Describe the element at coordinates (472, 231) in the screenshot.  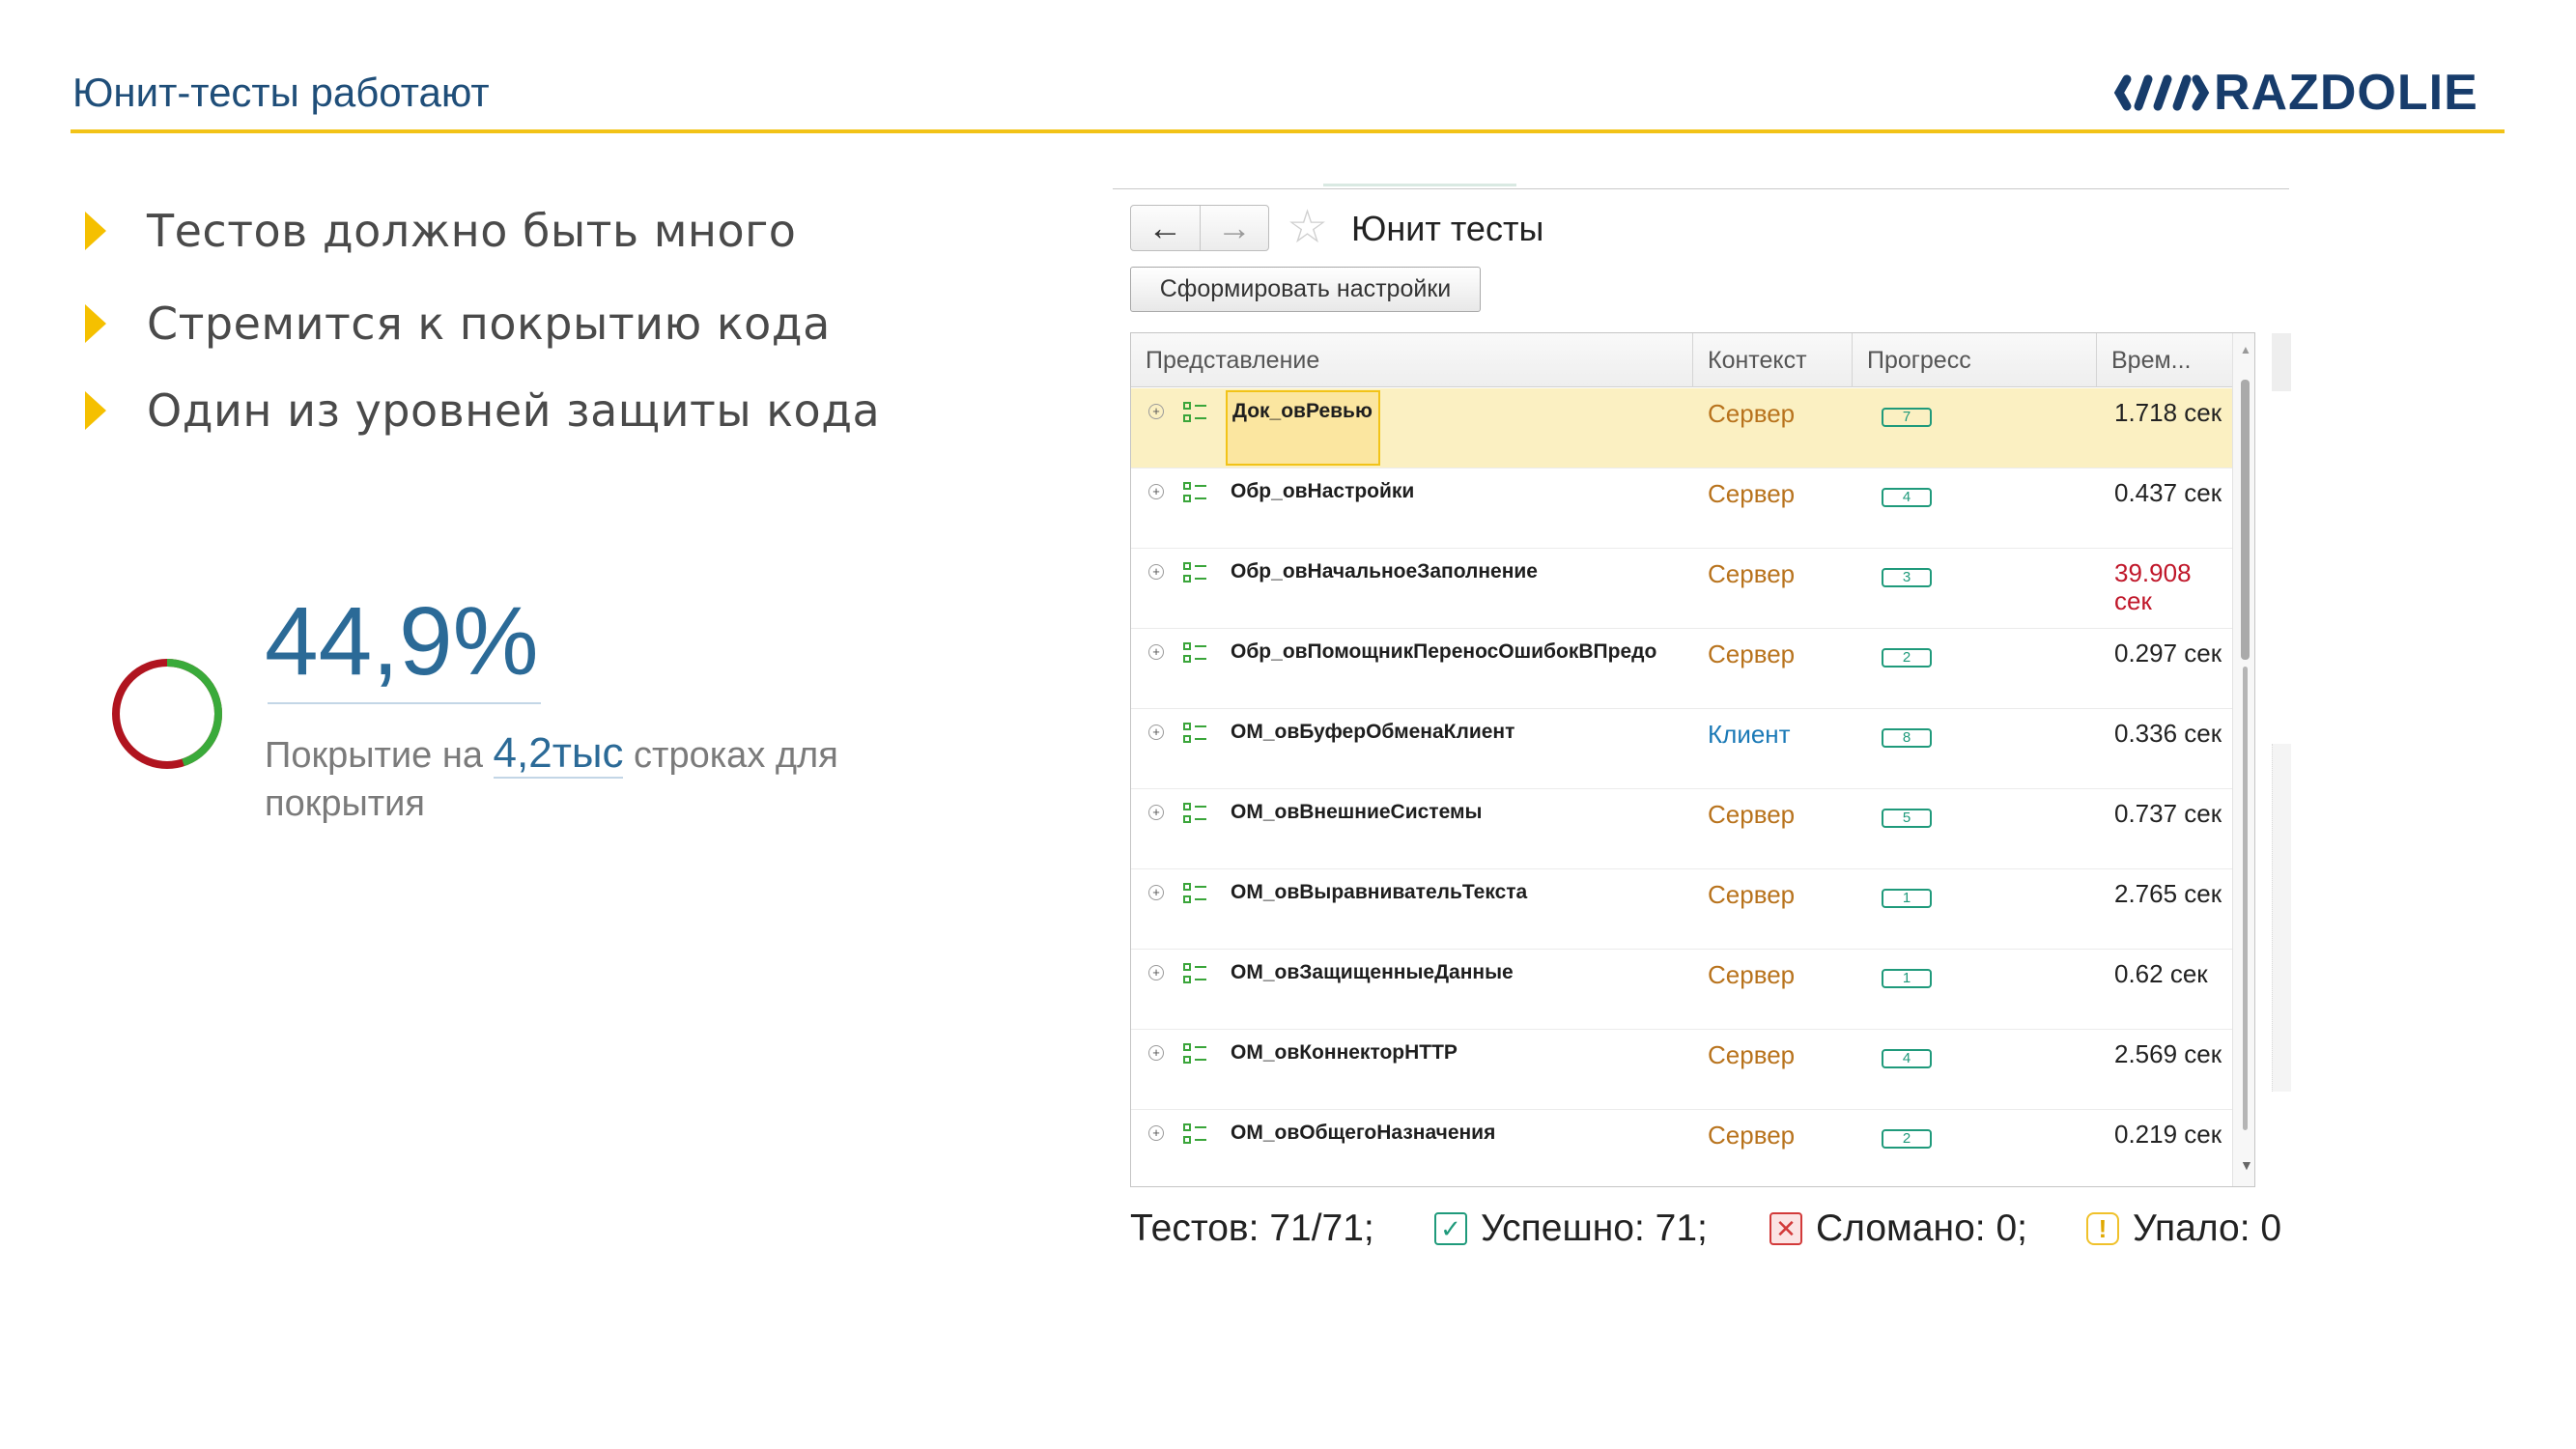
I see `bullet-text: Тестов должно быть много` at that location.